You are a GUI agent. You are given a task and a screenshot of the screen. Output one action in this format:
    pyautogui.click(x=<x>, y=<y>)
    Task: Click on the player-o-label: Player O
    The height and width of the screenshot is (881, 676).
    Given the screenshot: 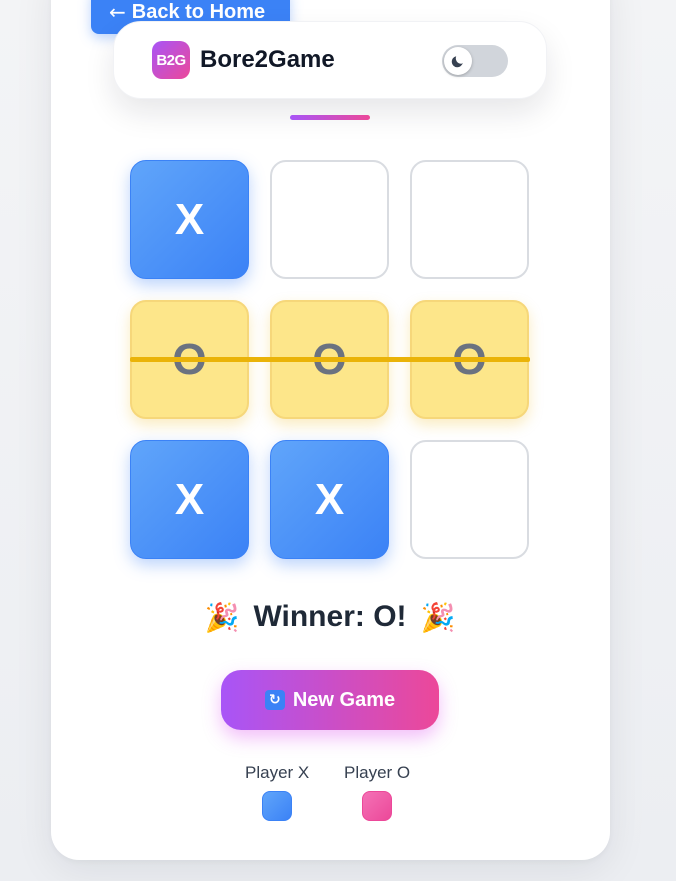 What is the action you would take?
    pyautogui.click(x=377, y=772)
    